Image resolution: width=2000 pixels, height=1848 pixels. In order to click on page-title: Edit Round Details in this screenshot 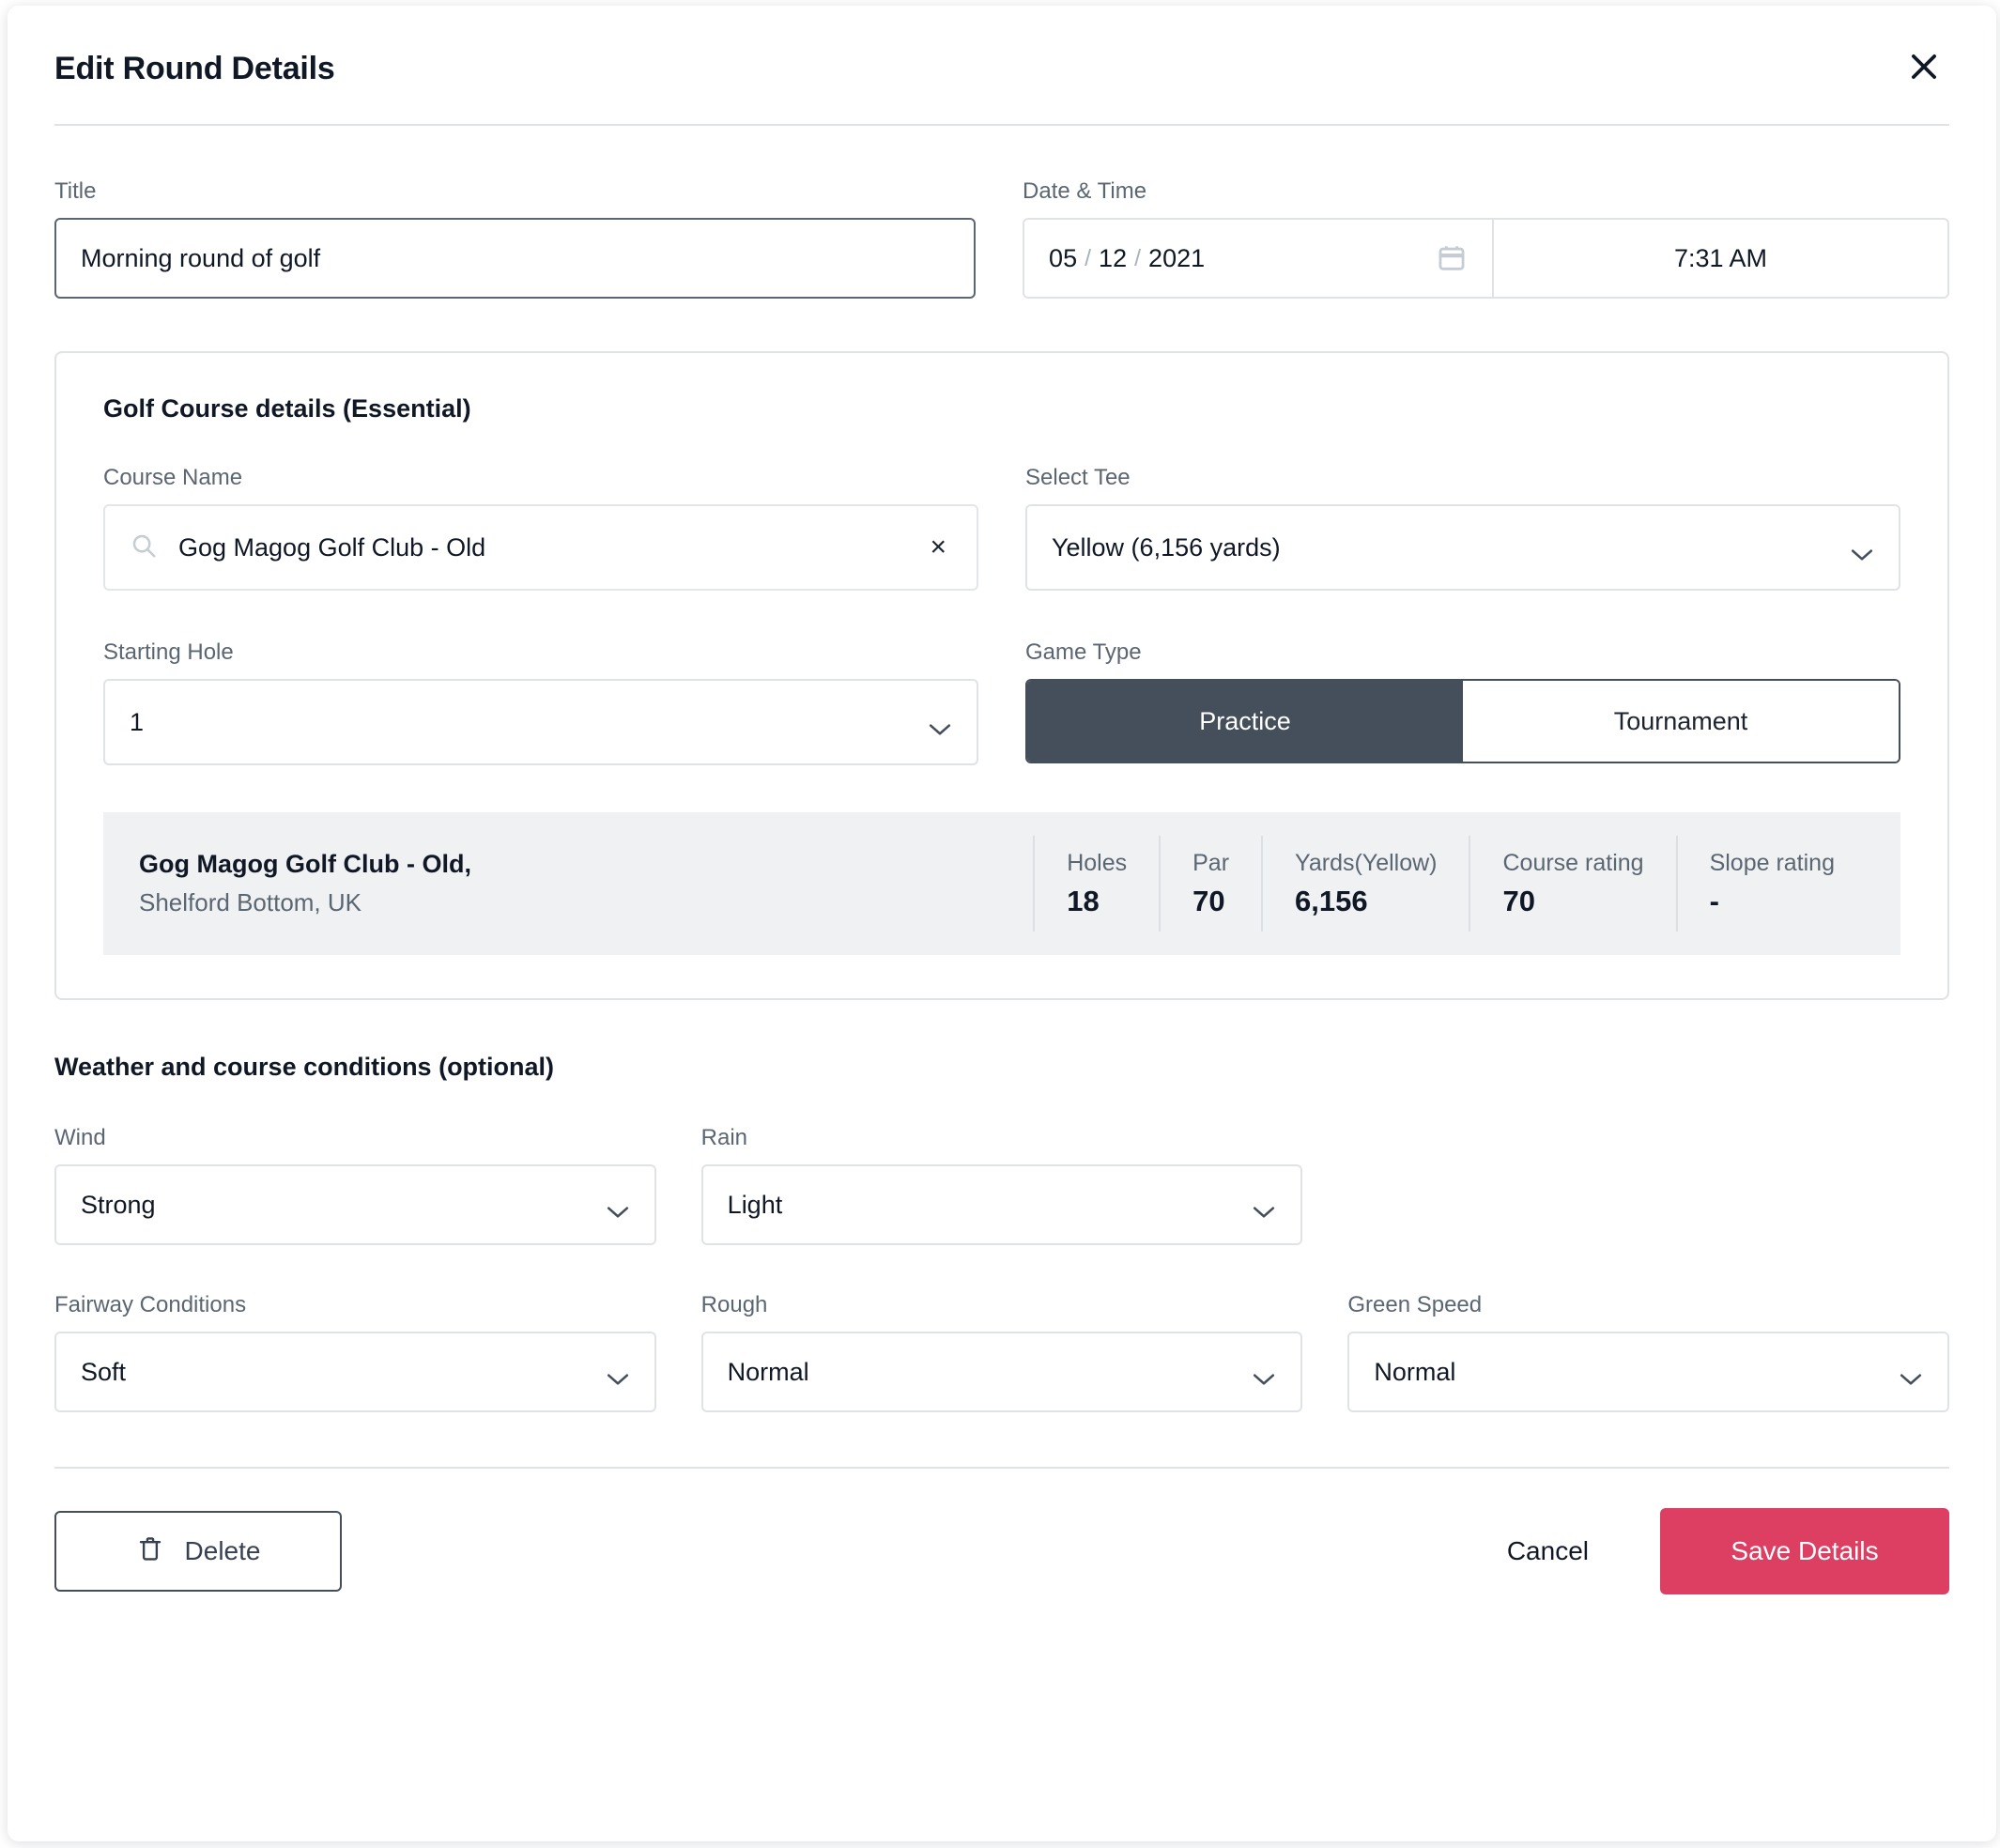, I will do `click(194, 68)`.